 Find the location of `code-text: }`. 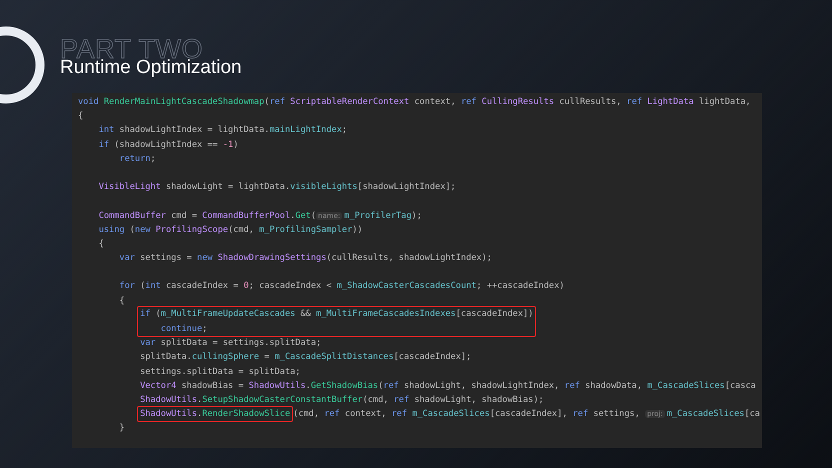

code-text: } is located at coordinates (122, 429).